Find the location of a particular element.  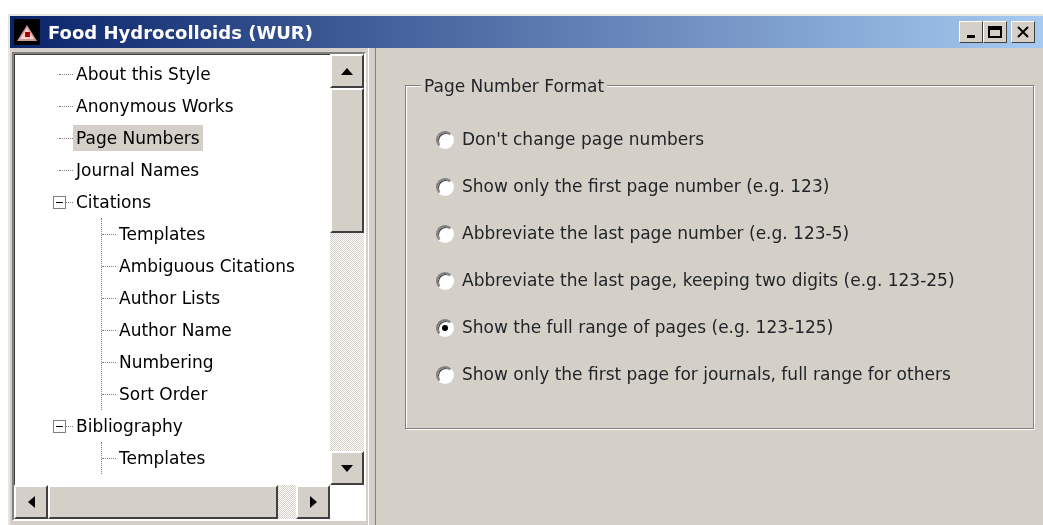

tree-item: Ambiguous Citations is located at coordinates (207, 266).